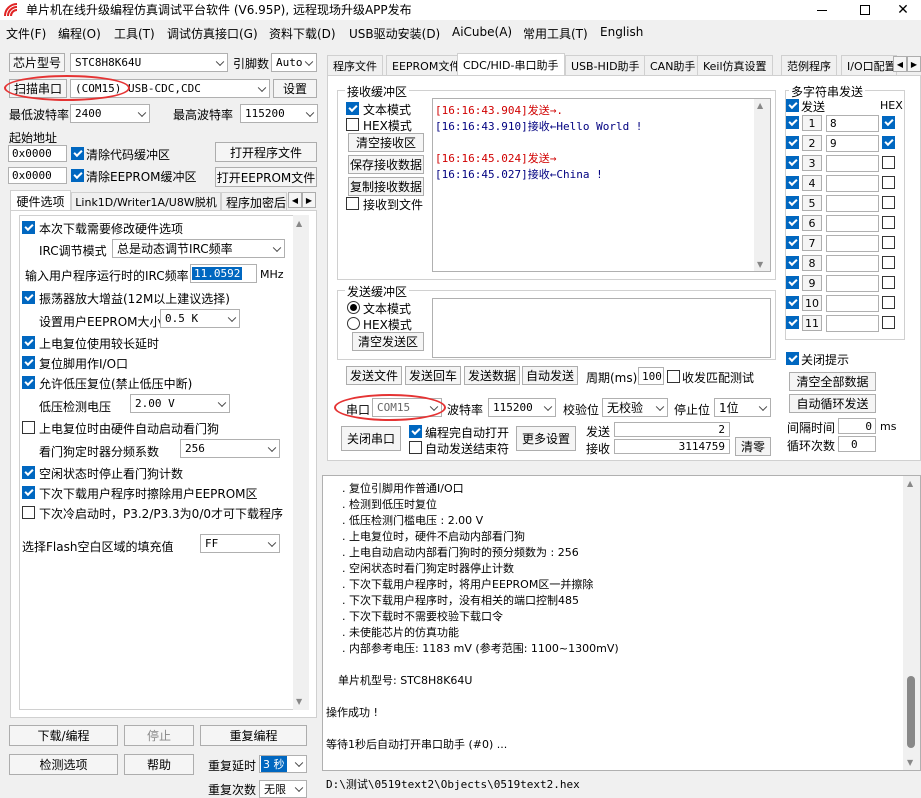 The height and width of the screenshot is (798, 921). Describe the element at coordinates (28, 297) in the screenshot. I see `osc-gain-checkbox` at that location.